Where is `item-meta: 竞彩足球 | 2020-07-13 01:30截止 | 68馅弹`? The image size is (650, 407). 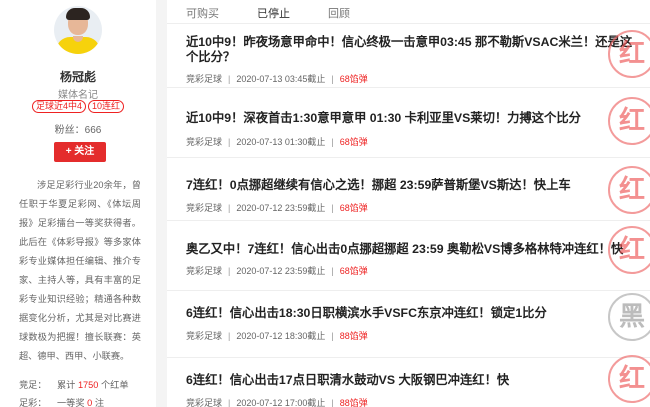 item-meta: 竞彩足球 | 2020-07-13 01:30截止 | 68馅弹 is located at coordinates (277, 141).